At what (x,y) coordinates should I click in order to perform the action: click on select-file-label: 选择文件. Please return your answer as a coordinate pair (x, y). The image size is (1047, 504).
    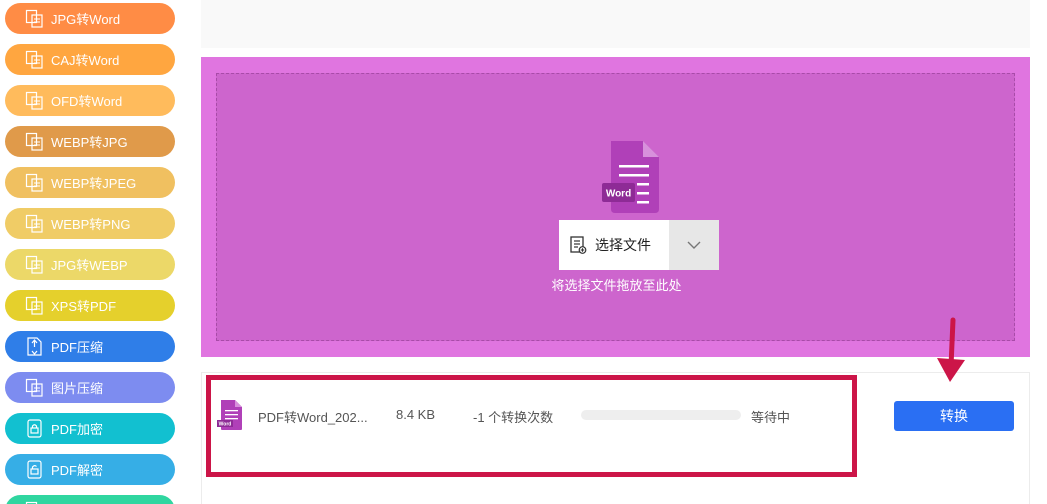
    Looking at the image, I should click on (623, 245).